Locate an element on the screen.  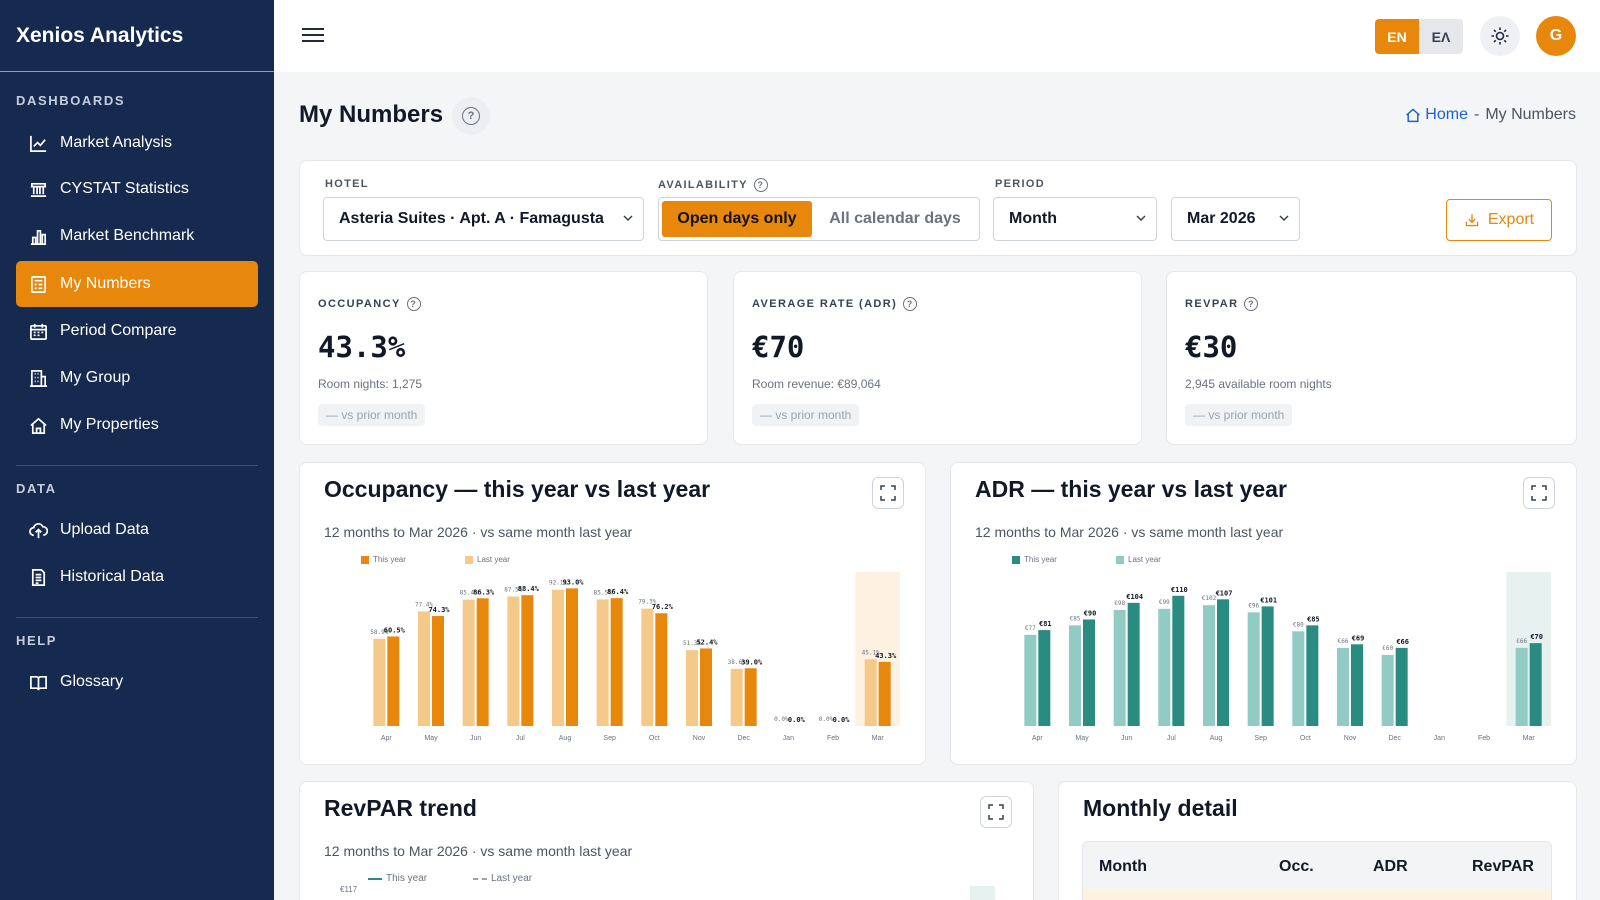
line-chart-icon is located at coordinates (38, 143).